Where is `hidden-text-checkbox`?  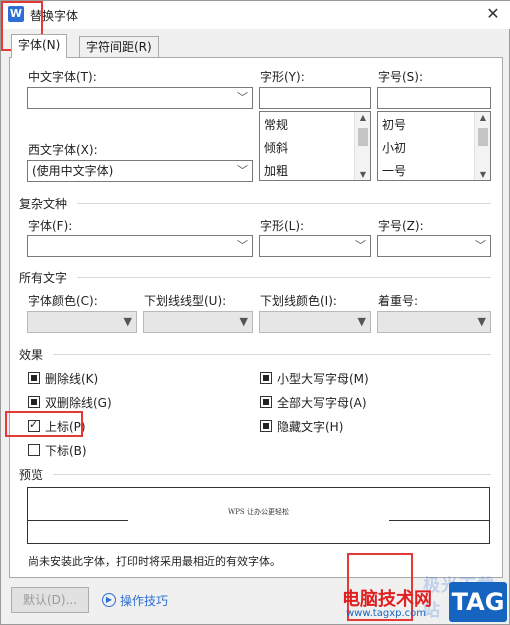 hidden-text-checkbox is located at coordinates (266, 426).